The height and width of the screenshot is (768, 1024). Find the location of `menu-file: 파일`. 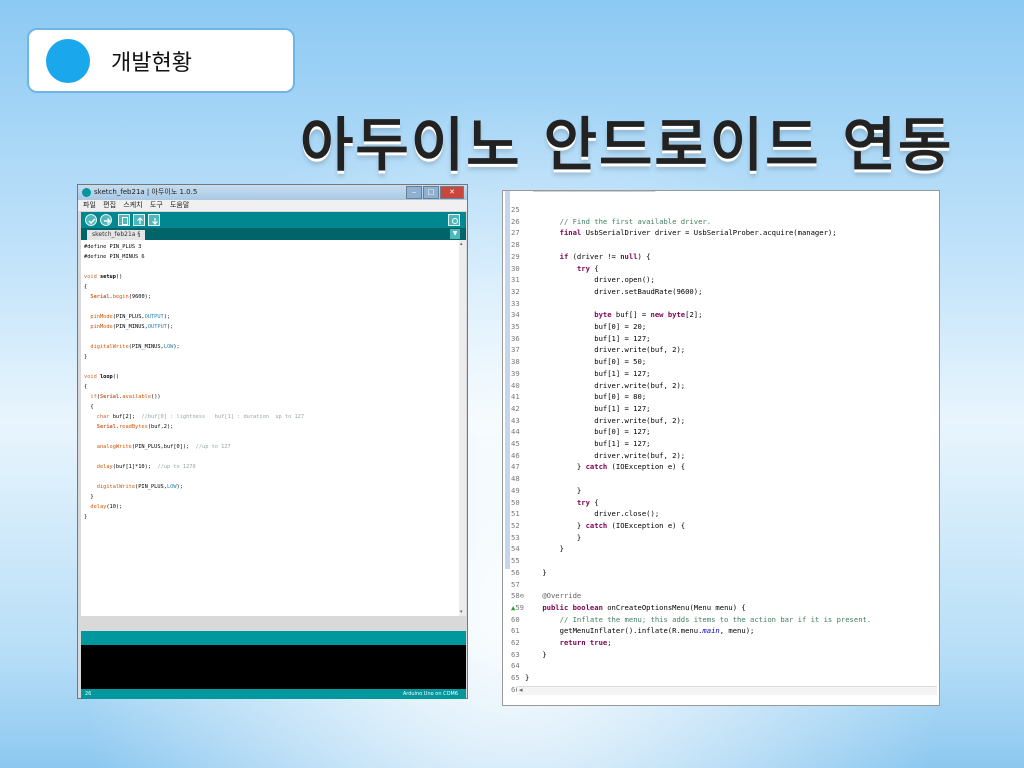

menu-file: 파일 is located at coordinates (89, 205).